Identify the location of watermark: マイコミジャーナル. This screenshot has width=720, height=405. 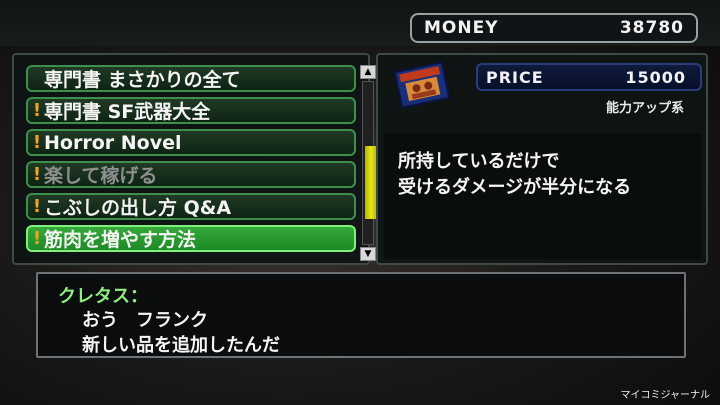
(665, 395).